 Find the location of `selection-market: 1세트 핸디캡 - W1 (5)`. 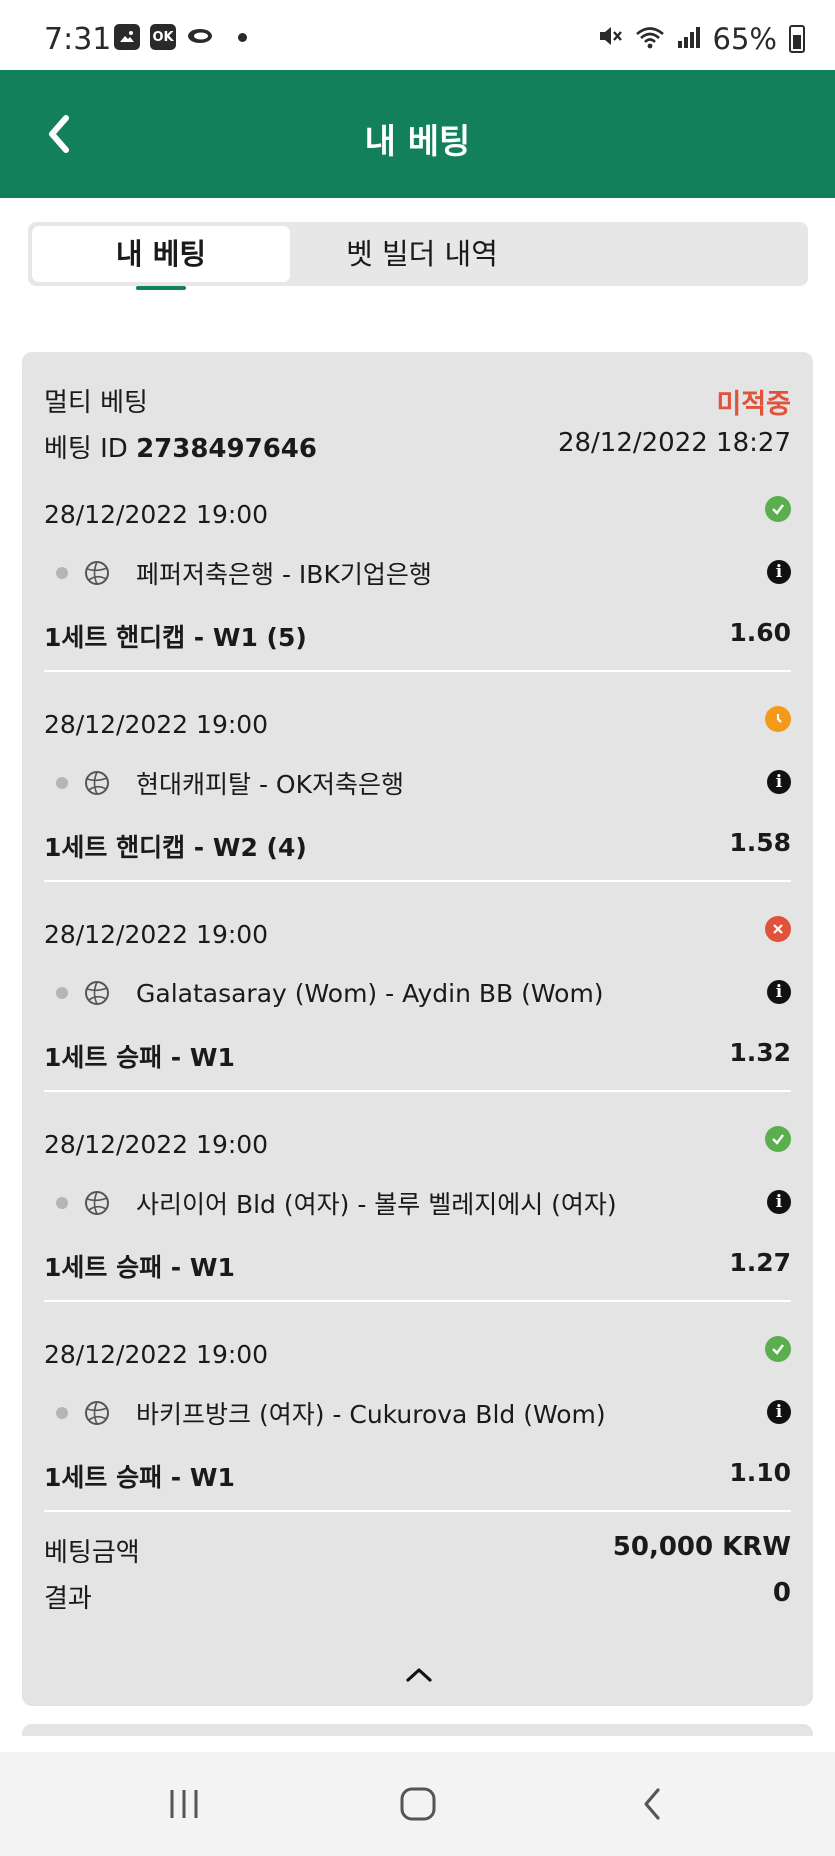

selection-market: 1세트 핸디캡 - W1 (5) is located at coordinates (175, 637).